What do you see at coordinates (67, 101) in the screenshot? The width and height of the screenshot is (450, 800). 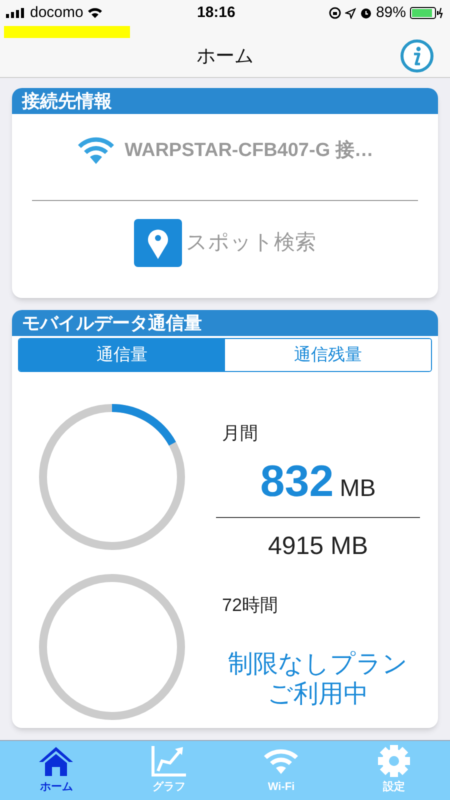 I see `card-title: 接続先情報` at bounding box center [67, 101].